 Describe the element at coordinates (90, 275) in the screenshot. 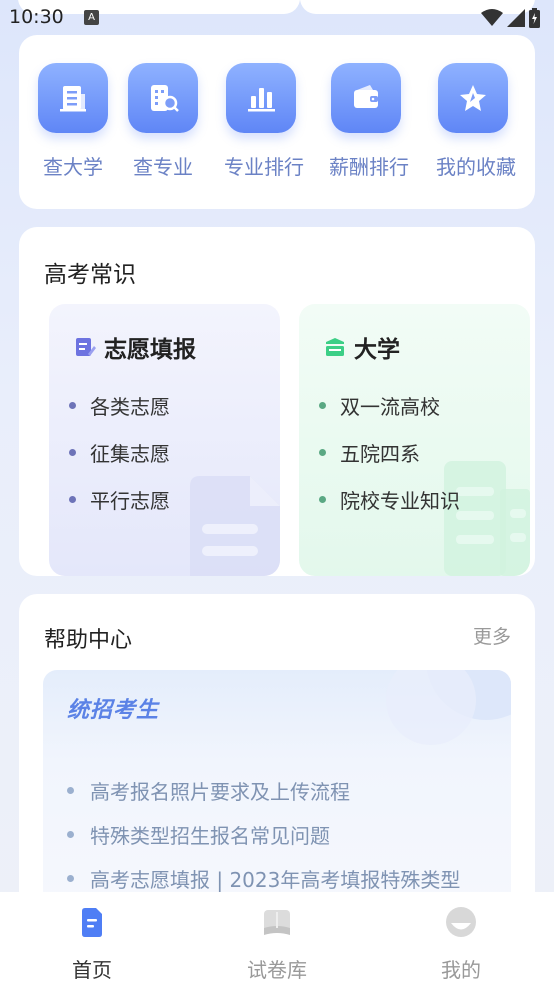

I see `section-title: 高考常识` at that location.